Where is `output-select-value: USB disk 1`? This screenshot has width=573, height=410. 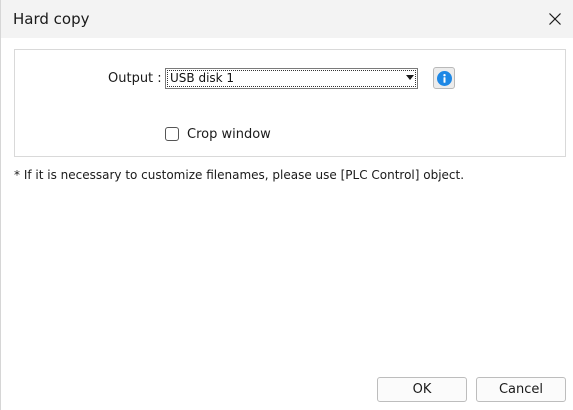
output-select-value: USB disk 1 is located at coordinates (202, 78).